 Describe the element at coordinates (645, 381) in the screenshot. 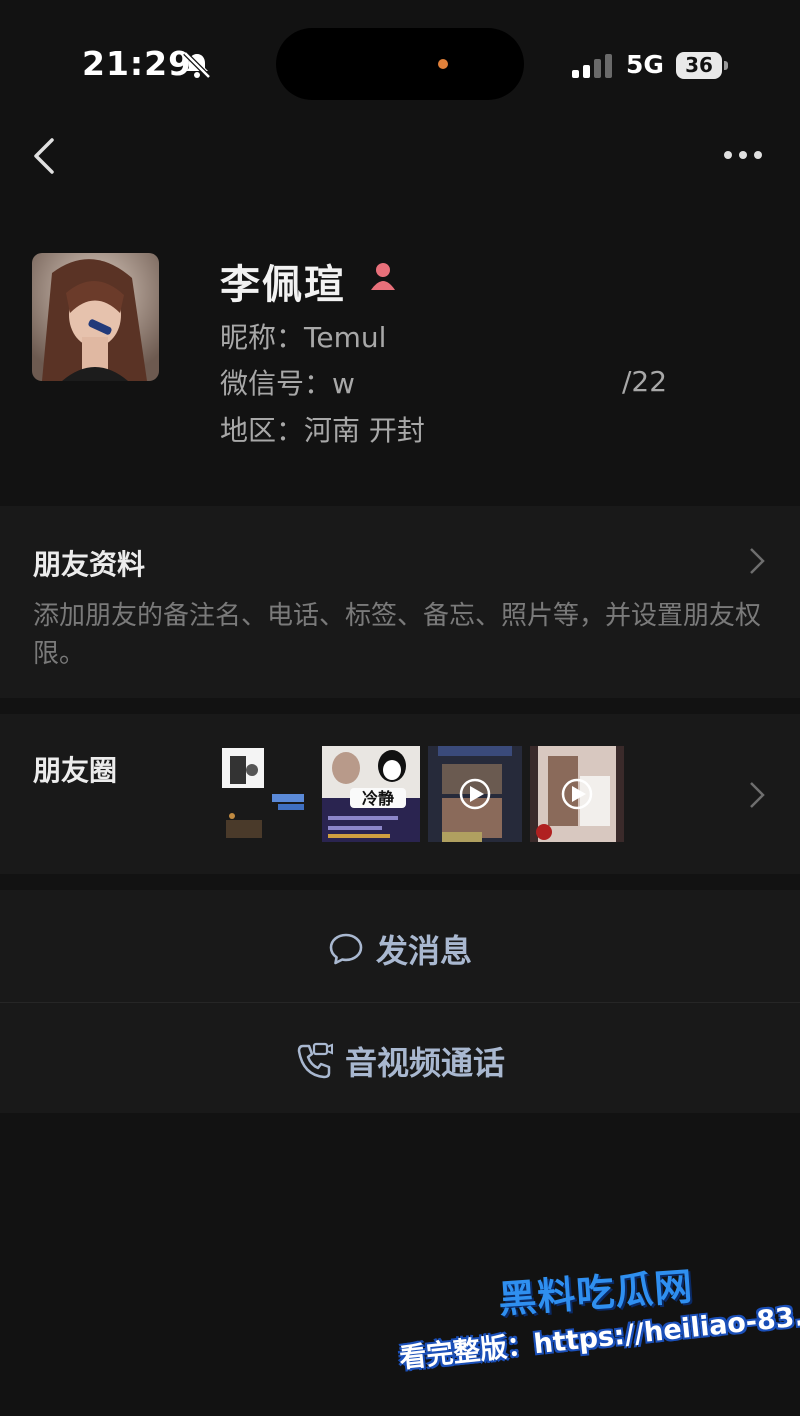

I see `wechat-id-suffix: /22` at that location.